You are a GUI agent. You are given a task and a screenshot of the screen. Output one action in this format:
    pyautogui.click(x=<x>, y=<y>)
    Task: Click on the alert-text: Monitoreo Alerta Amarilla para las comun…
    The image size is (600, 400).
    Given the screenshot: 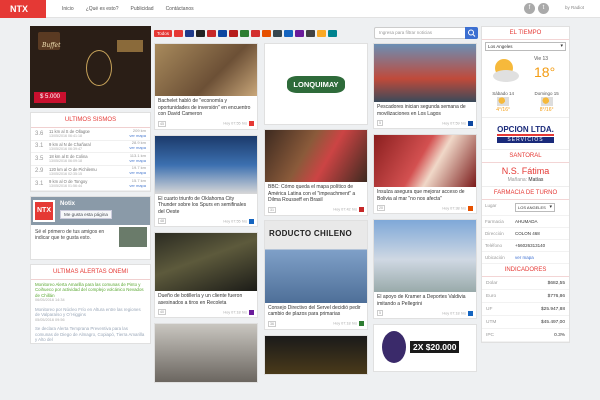 What is the action you would take?
    pyautogui.click(x=89, y=290)
    